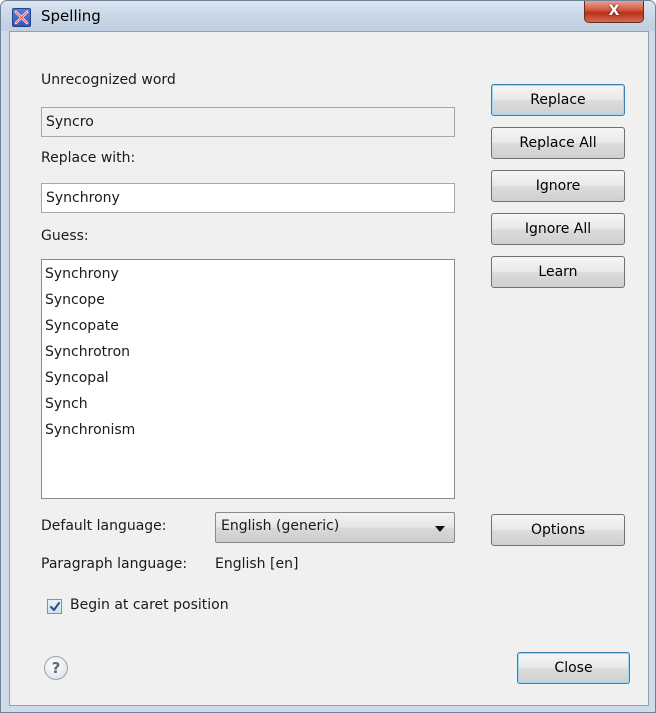  What do you see at coordinates (558, 530) in the screenshot?
I see `options-button: Options` at bounding box center [558, 530].